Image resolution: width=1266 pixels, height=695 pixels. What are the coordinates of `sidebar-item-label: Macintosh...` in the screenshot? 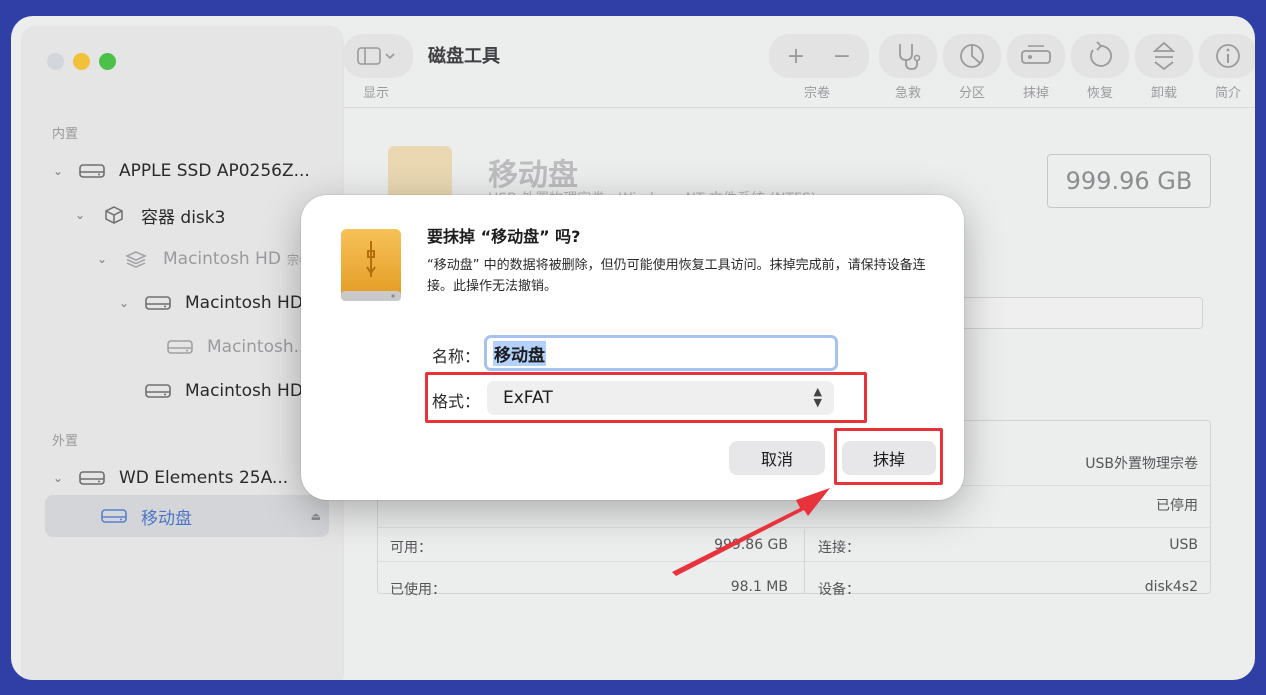 It's located at (258, 347).